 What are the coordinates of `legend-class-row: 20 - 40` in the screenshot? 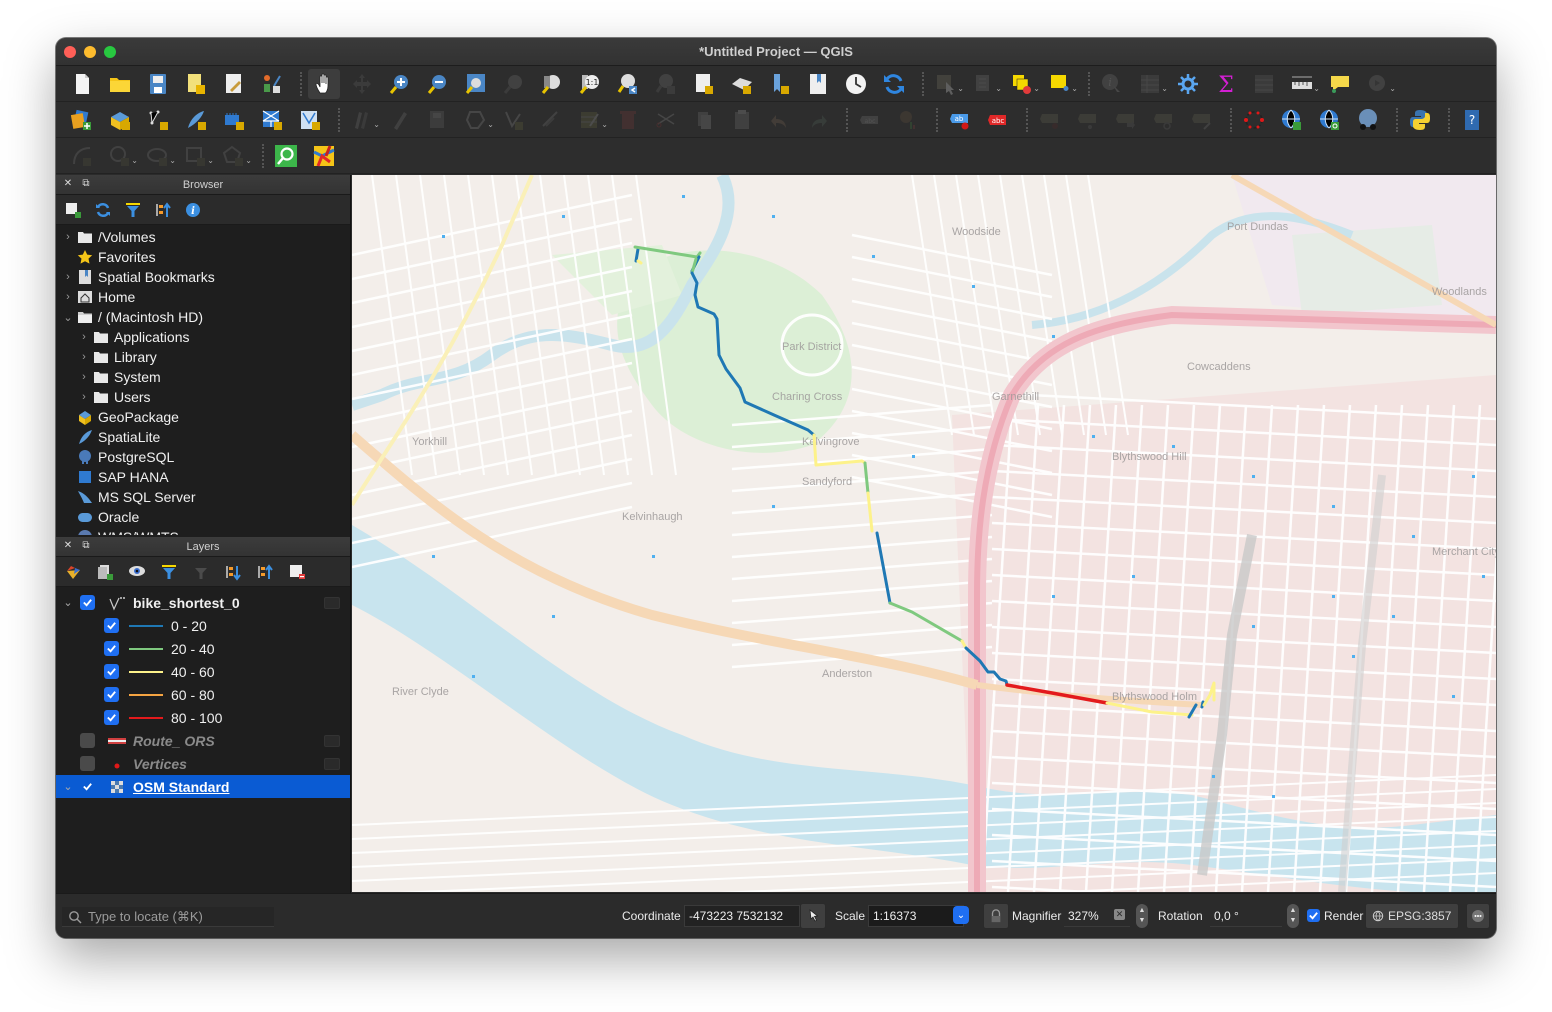 It's located at (203, 648).